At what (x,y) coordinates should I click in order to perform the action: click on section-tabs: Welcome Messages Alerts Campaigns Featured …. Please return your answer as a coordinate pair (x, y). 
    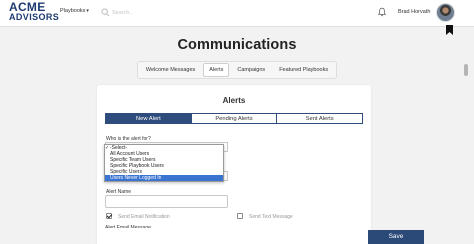
    Looking at the image, I should click on (237, 70).